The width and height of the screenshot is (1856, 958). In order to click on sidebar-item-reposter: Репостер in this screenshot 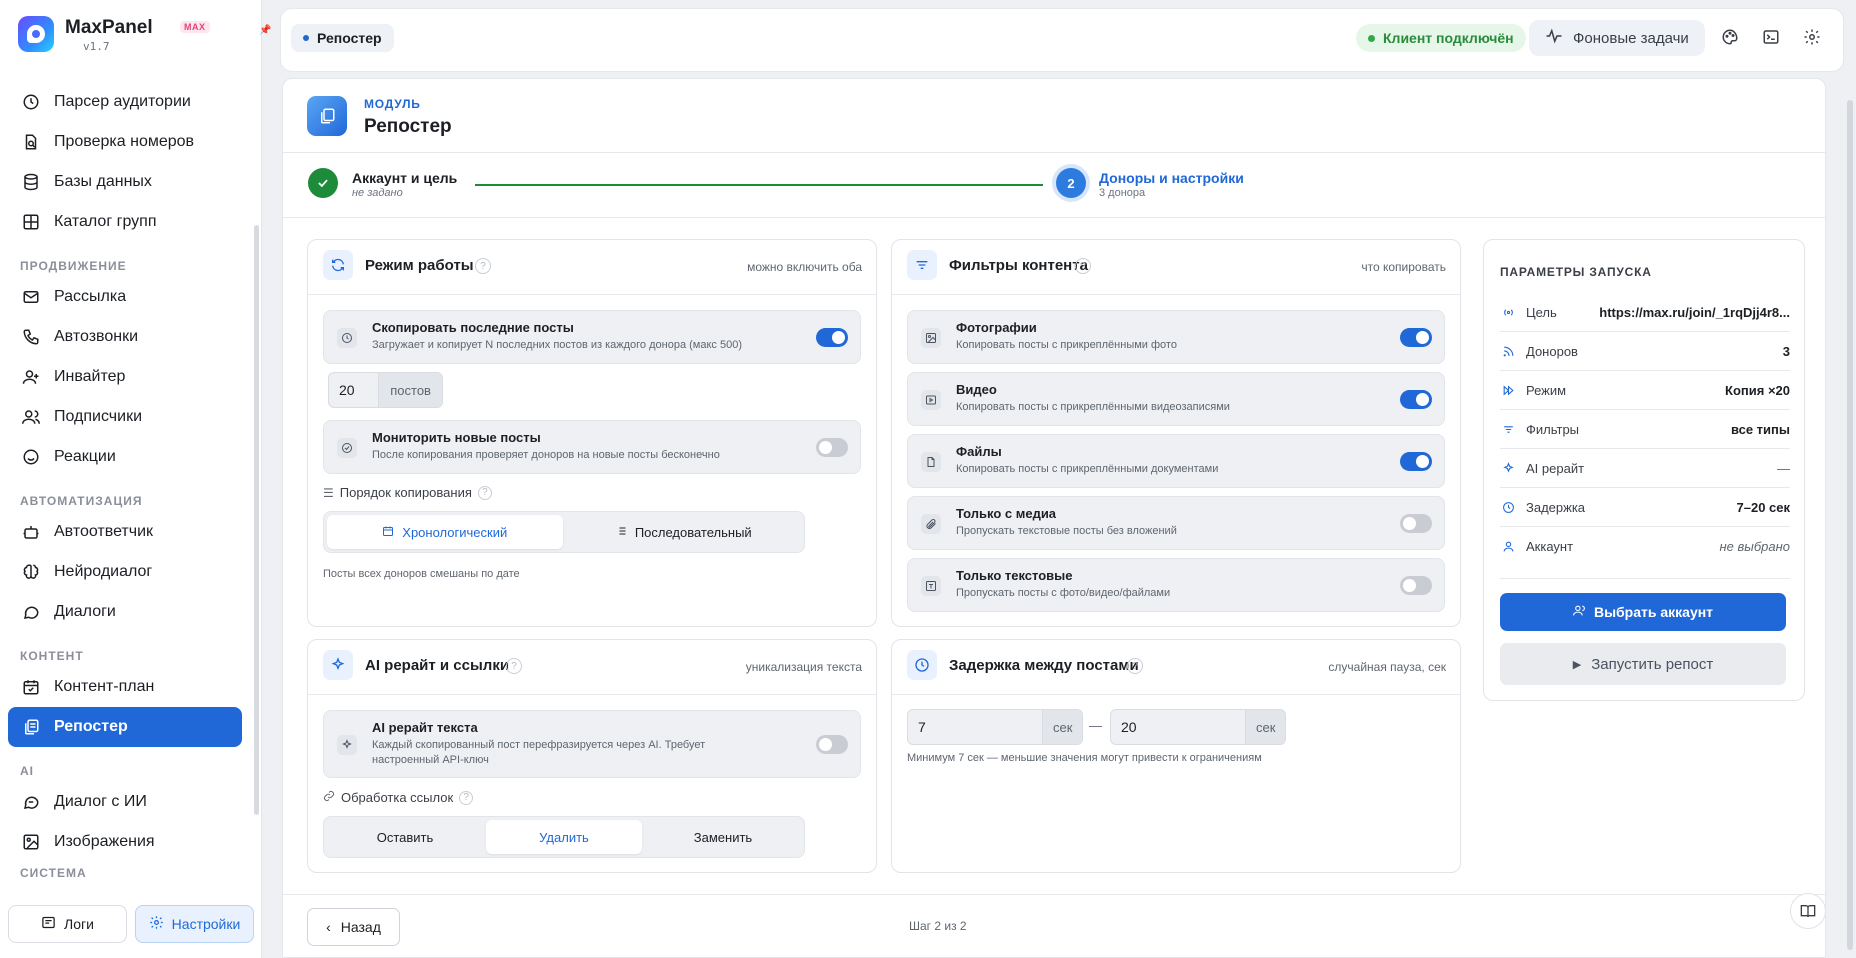, I will do `click(125, 727)`.